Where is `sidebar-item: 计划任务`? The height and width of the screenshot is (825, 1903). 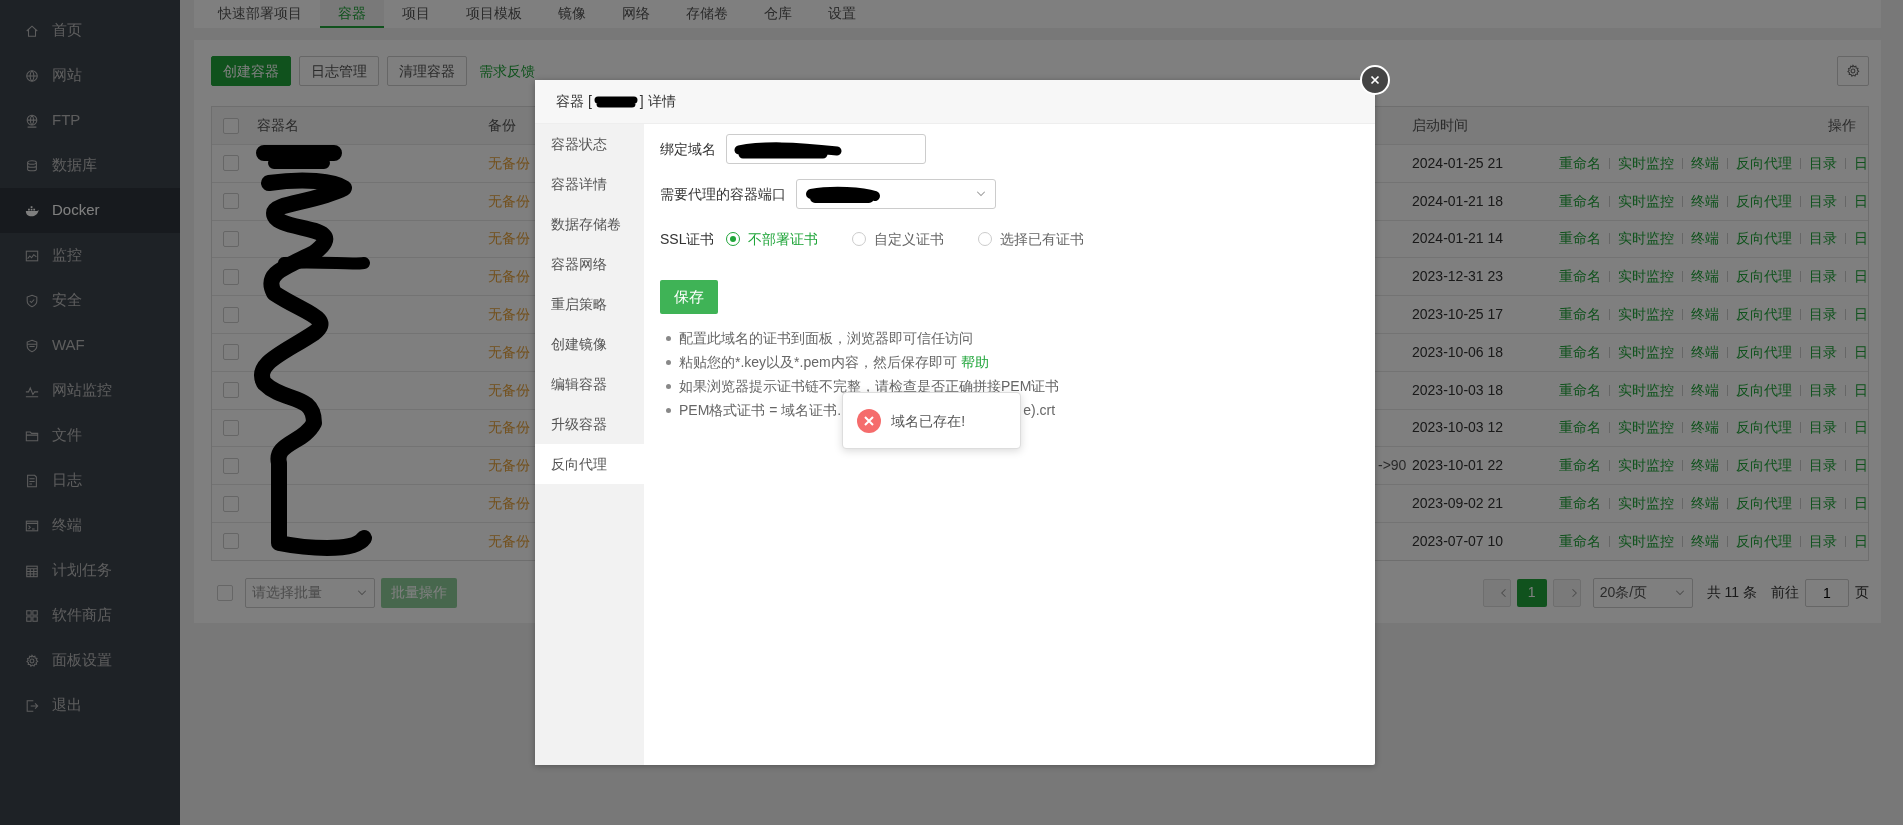
sidebar-item: 计划任务 is located at coordinates (90, 570).